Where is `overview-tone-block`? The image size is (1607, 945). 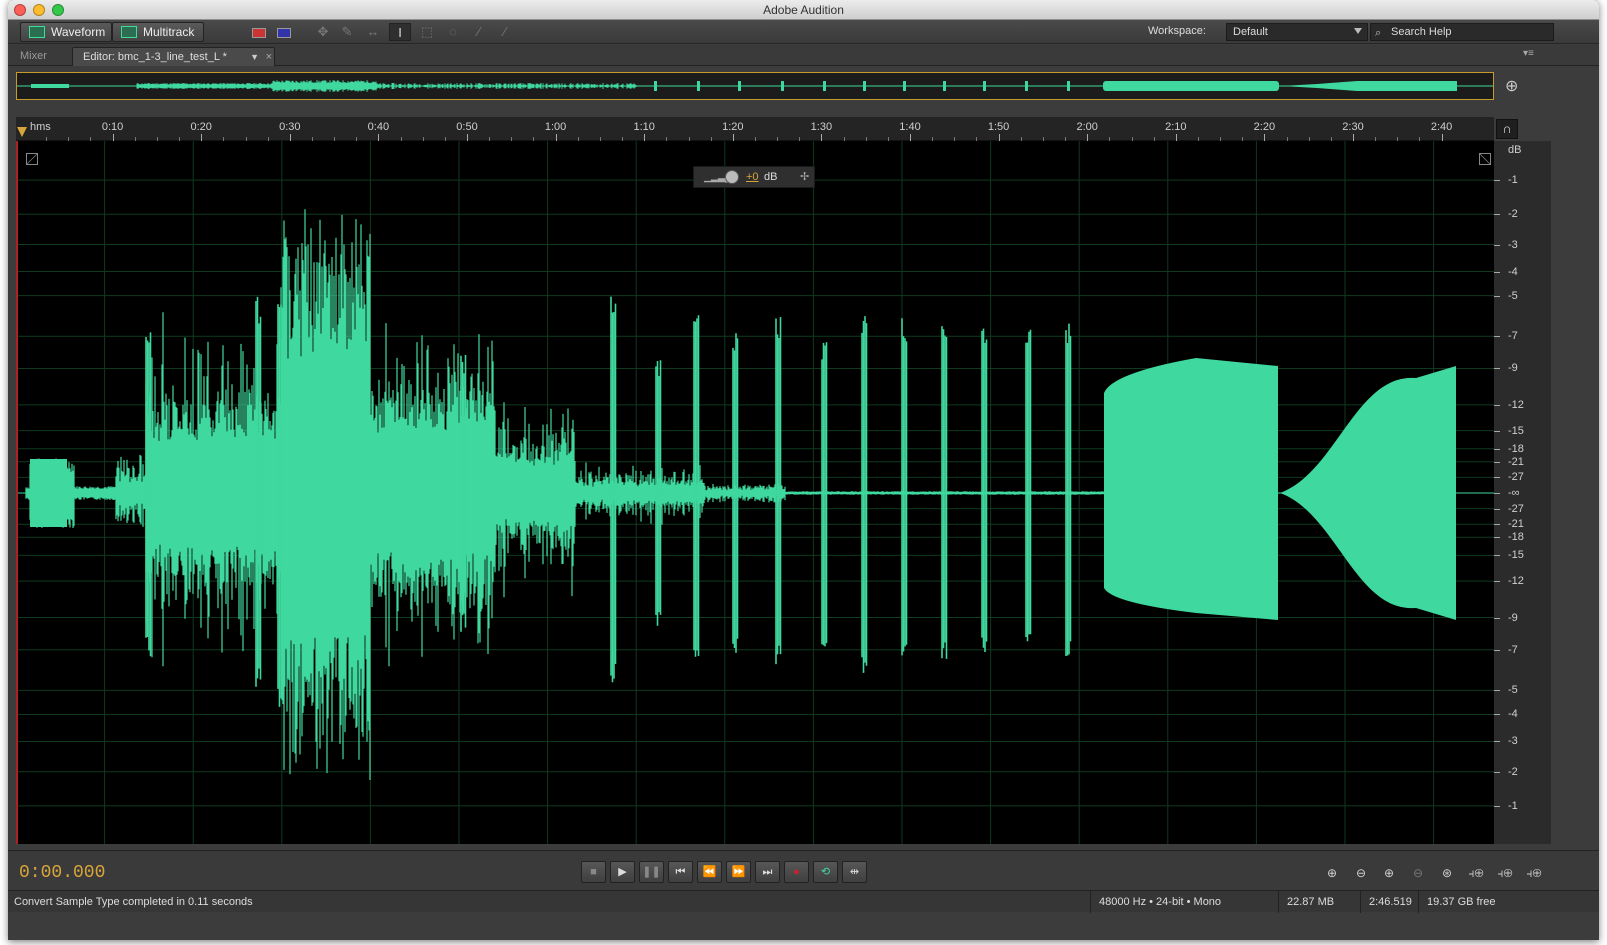 overview-tone-block is located at coordinates (1191, 86).